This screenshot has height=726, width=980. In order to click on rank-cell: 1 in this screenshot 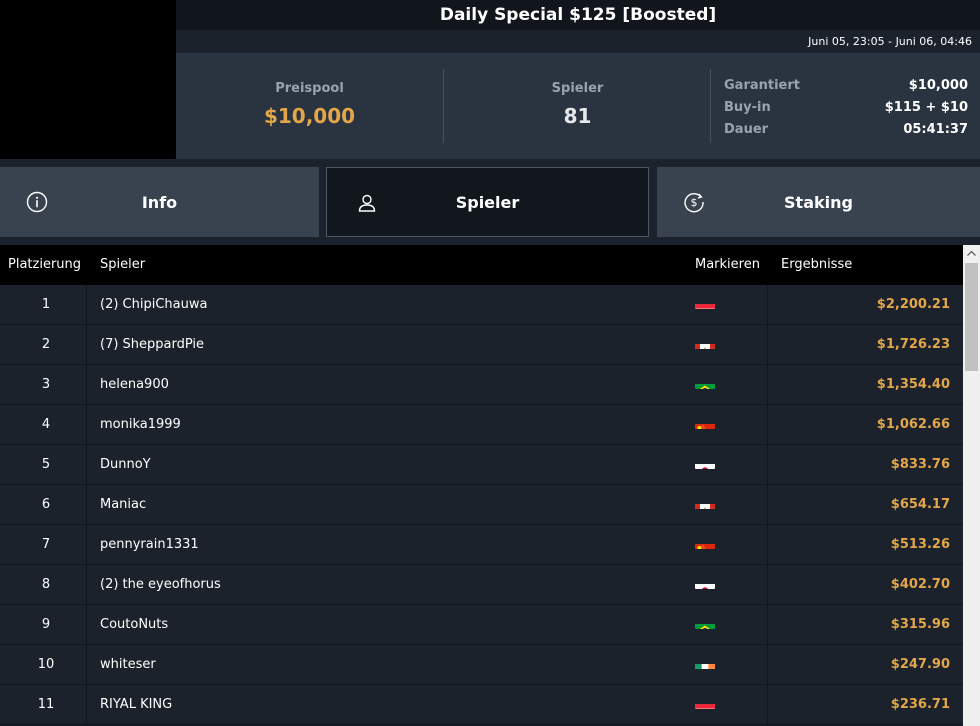, I will do `click(43, 304)`.